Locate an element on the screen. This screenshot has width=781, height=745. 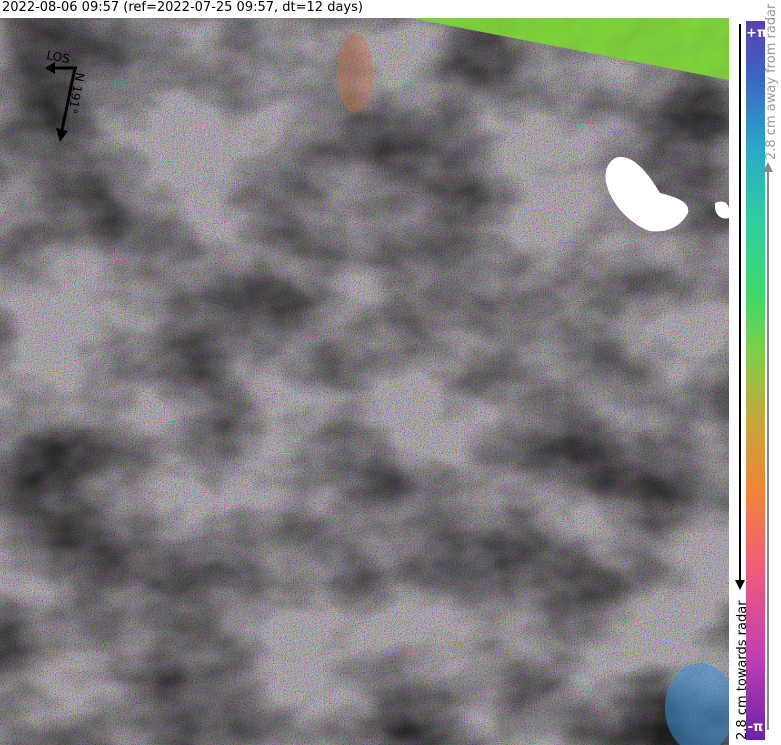
towards-arrow is located at coordinates (768, 450).